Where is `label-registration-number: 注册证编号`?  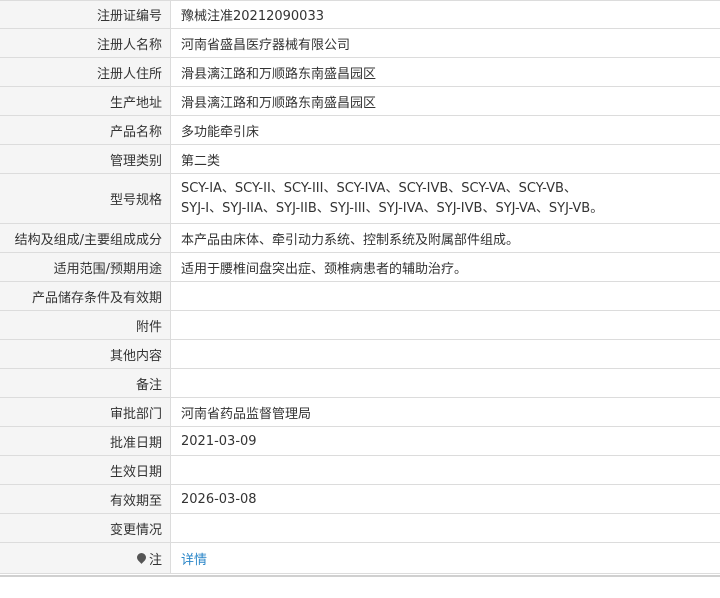
label-registration-number: 注册证编号 is located at coordinates (85, 14).